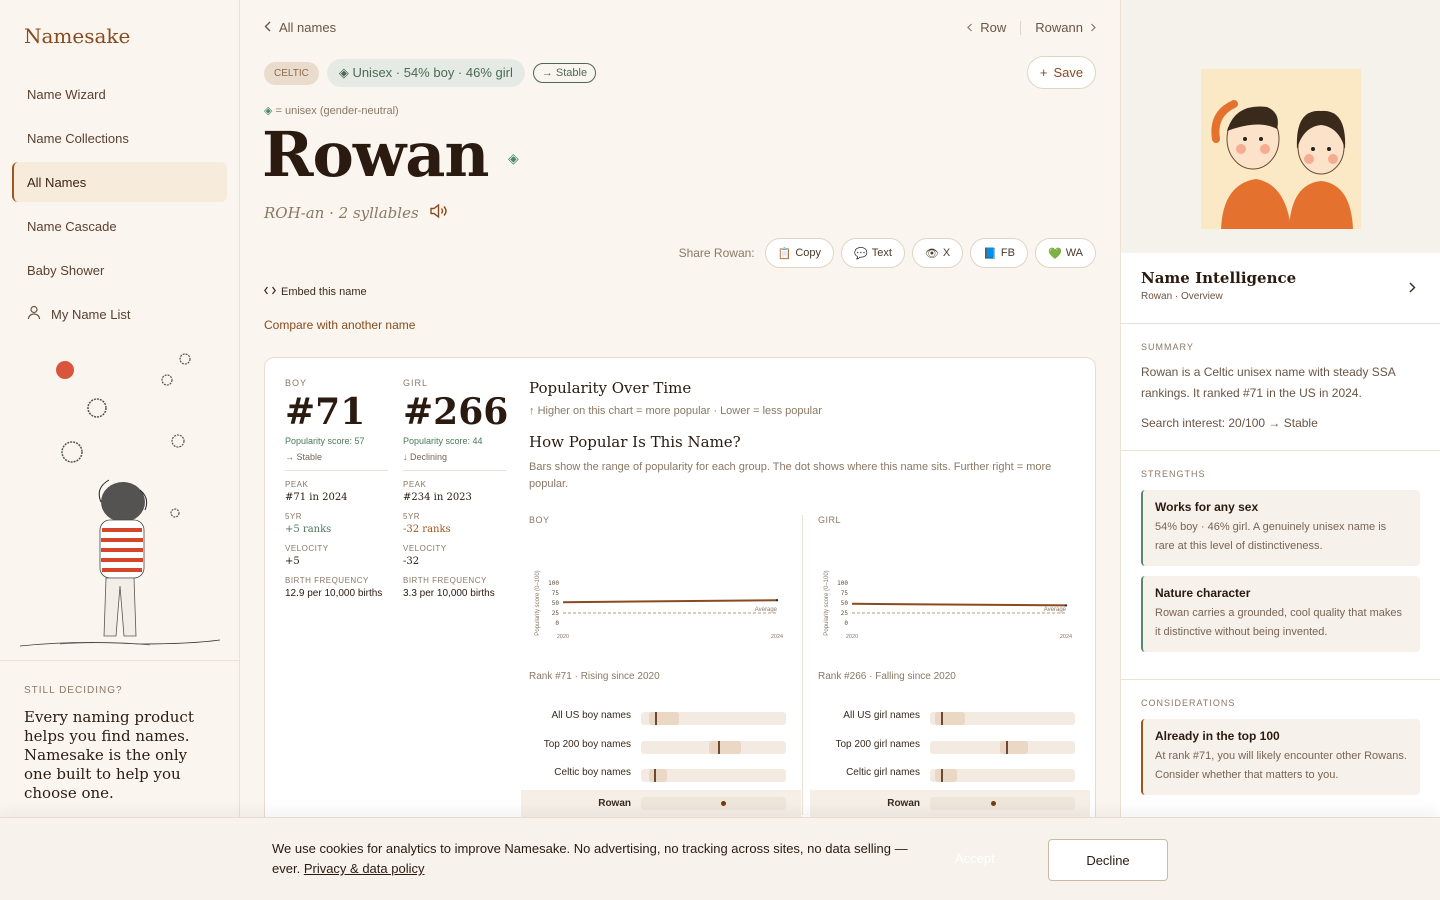  Describe the element at coordinates (445, 580) in the screenshot. I see `girl-birth-label: BIRTH FREQUENCY` at that location.